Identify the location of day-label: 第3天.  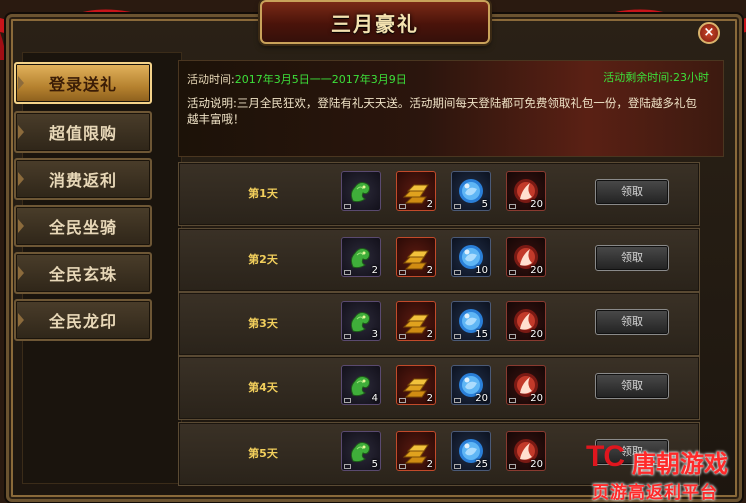
(263, 323).